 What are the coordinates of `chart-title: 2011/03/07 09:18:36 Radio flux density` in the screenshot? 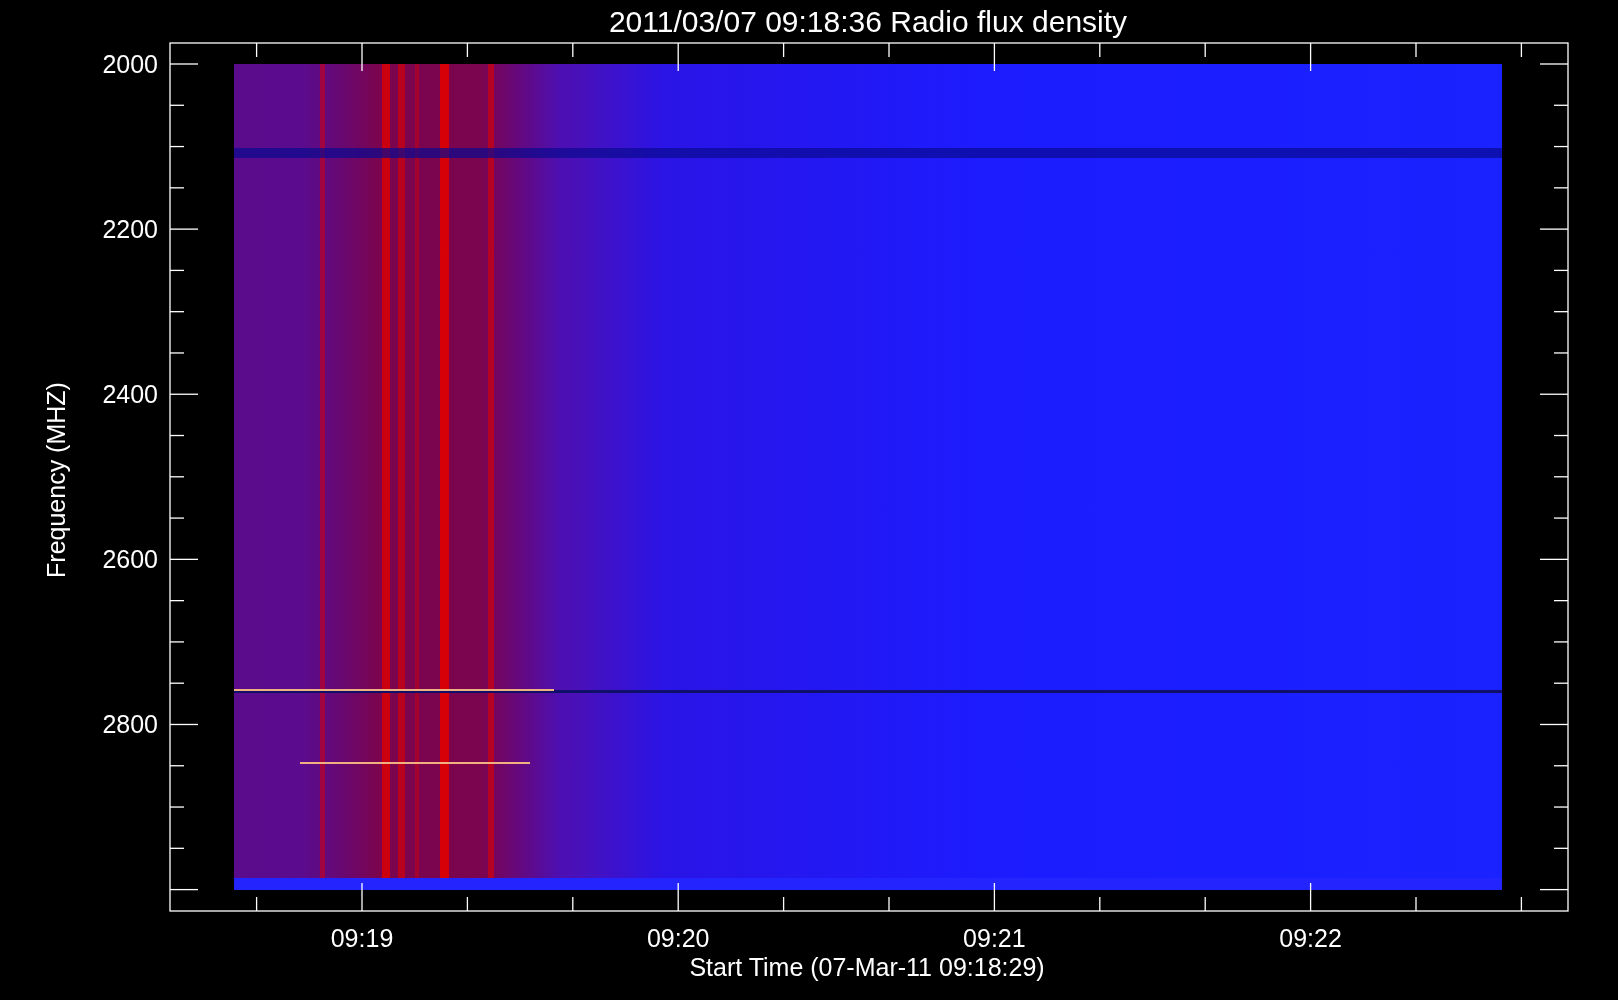 It's located at (868, 21).